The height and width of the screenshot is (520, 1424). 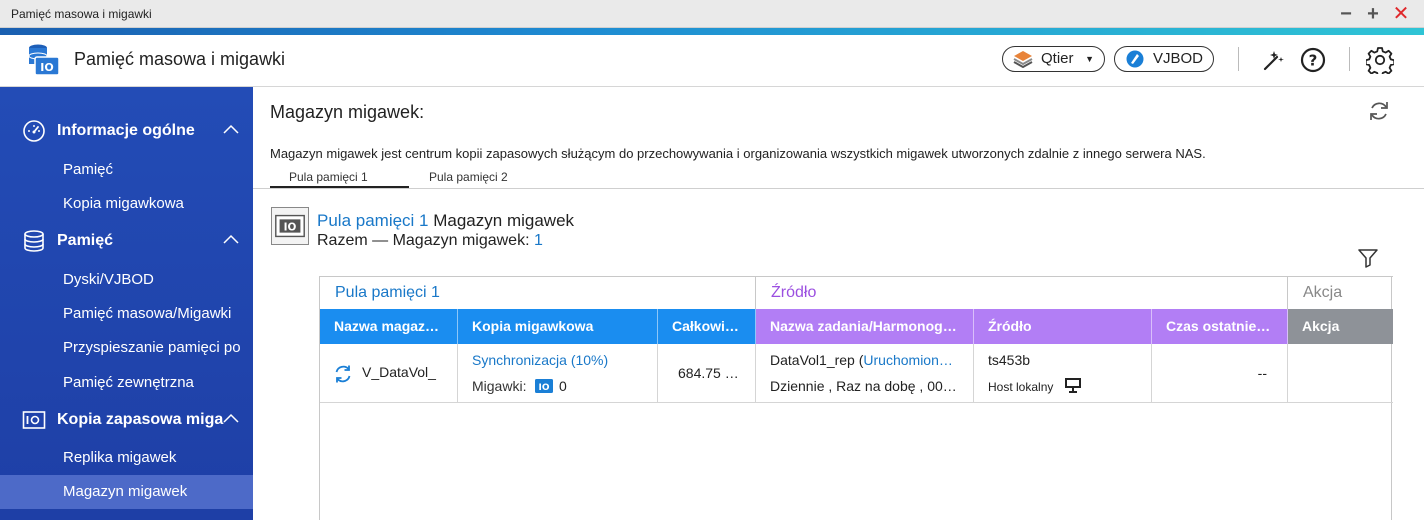 What do you see at coordinates (1340, 373) in the screenshot?
I see `cell-action` at bounding box center [1340, 373].